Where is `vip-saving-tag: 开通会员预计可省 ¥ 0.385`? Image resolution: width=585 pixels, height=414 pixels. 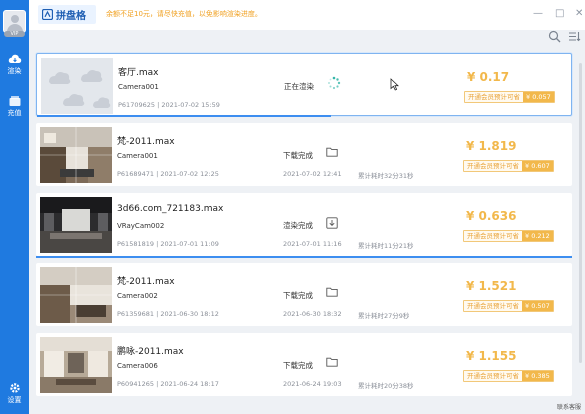
vip-saving-tag: 开通会员预计可省 ¥ 0.385 is located at coordinates (508, 376).